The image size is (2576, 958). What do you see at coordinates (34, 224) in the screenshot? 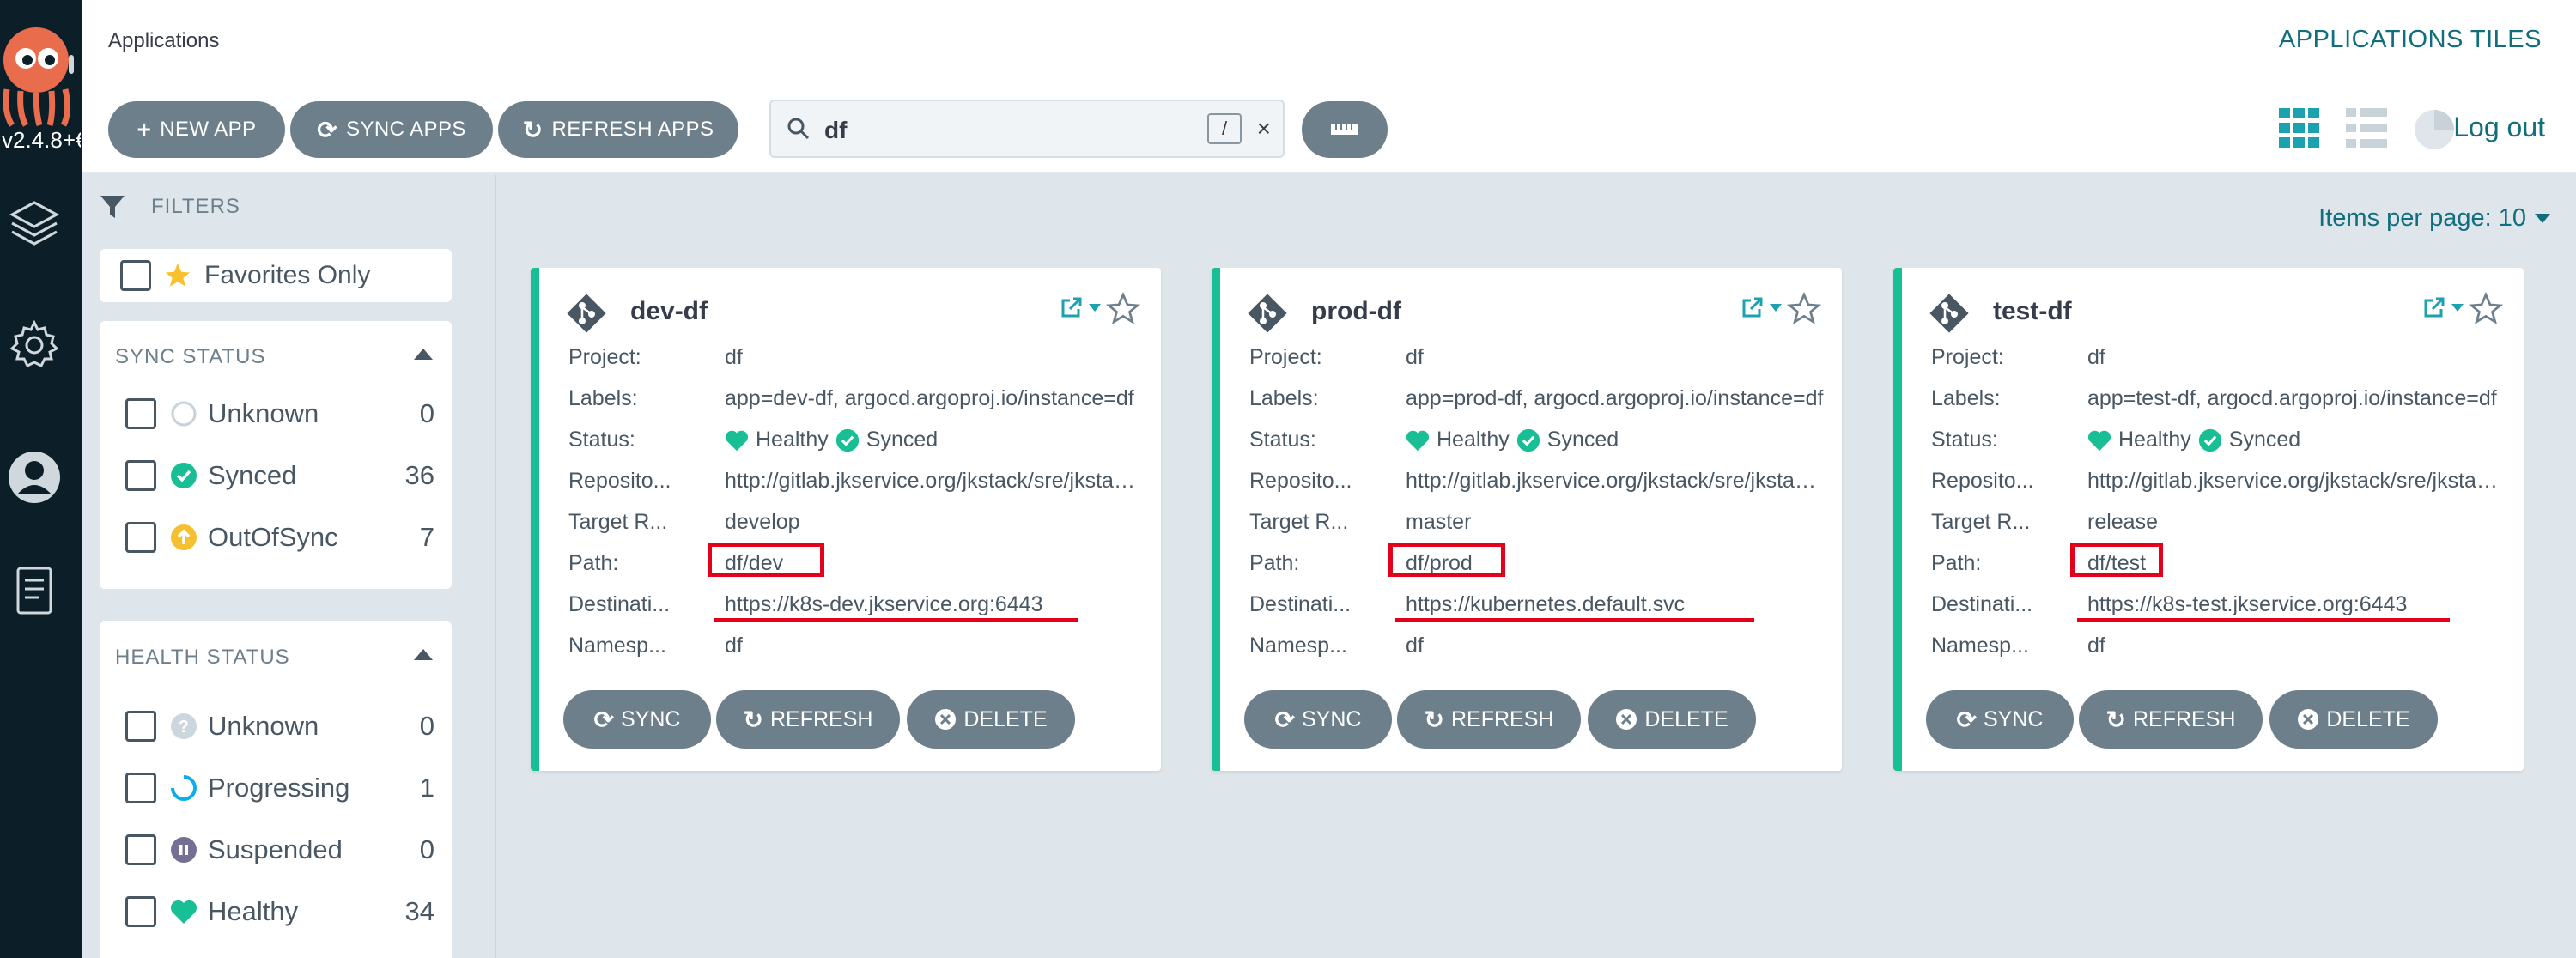
I see `applications-layers-icon` at bounding box center [34, 224].